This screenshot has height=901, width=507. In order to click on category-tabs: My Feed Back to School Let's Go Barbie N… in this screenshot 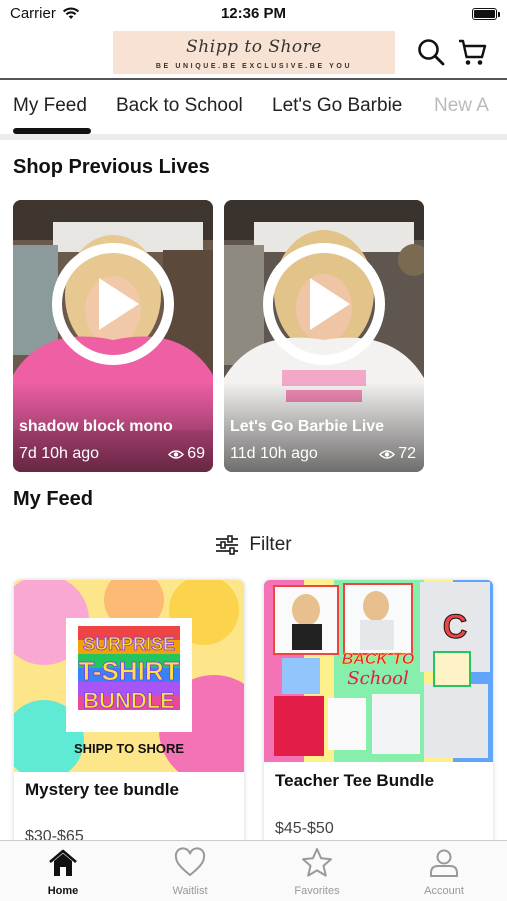, I will do `click(253, 108)`.